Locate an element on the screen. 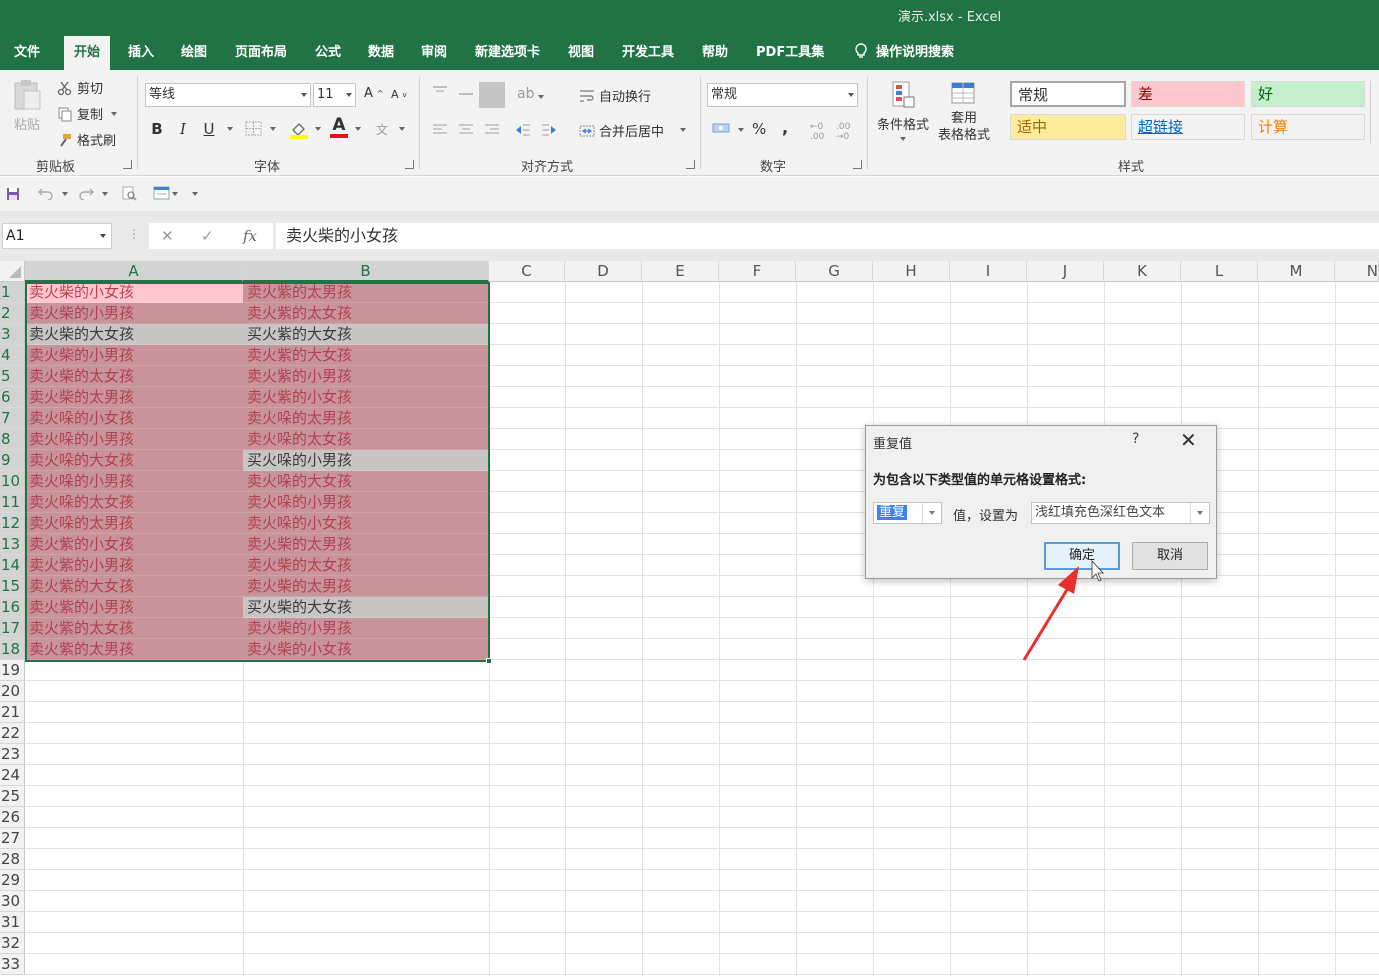 This screenshot has width=1379, height=976. cell-a9: 卖火哚的大女孩 is located at coordinates (134, 460).